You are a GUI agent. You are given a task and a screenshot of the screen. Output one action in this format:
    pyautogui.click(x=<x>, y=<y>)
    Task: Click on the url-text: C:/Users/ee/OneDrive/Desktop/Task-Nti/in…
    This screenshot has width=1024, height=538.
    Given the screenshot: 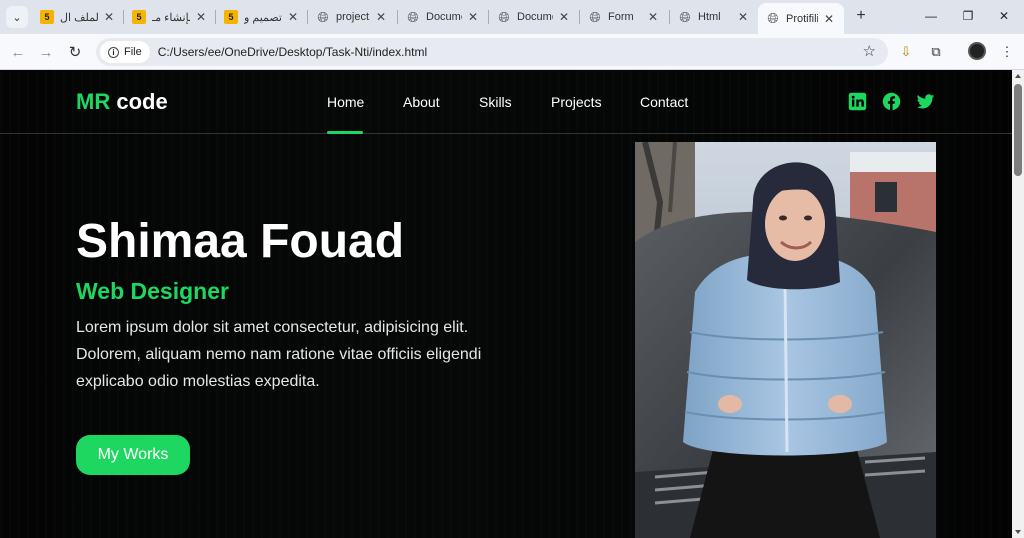 What is the action you would take?
    pyautogui.click(x=292, y=52)
    